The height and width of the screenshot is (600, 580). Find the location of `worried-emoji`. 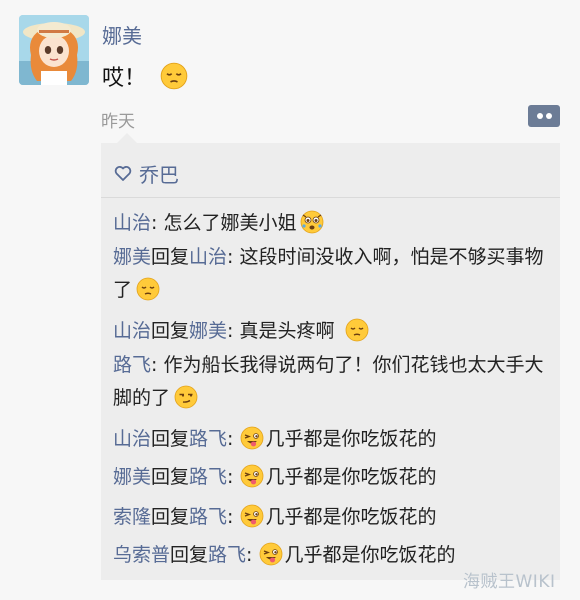

worried-emoji is located at coordinates (312, 222).